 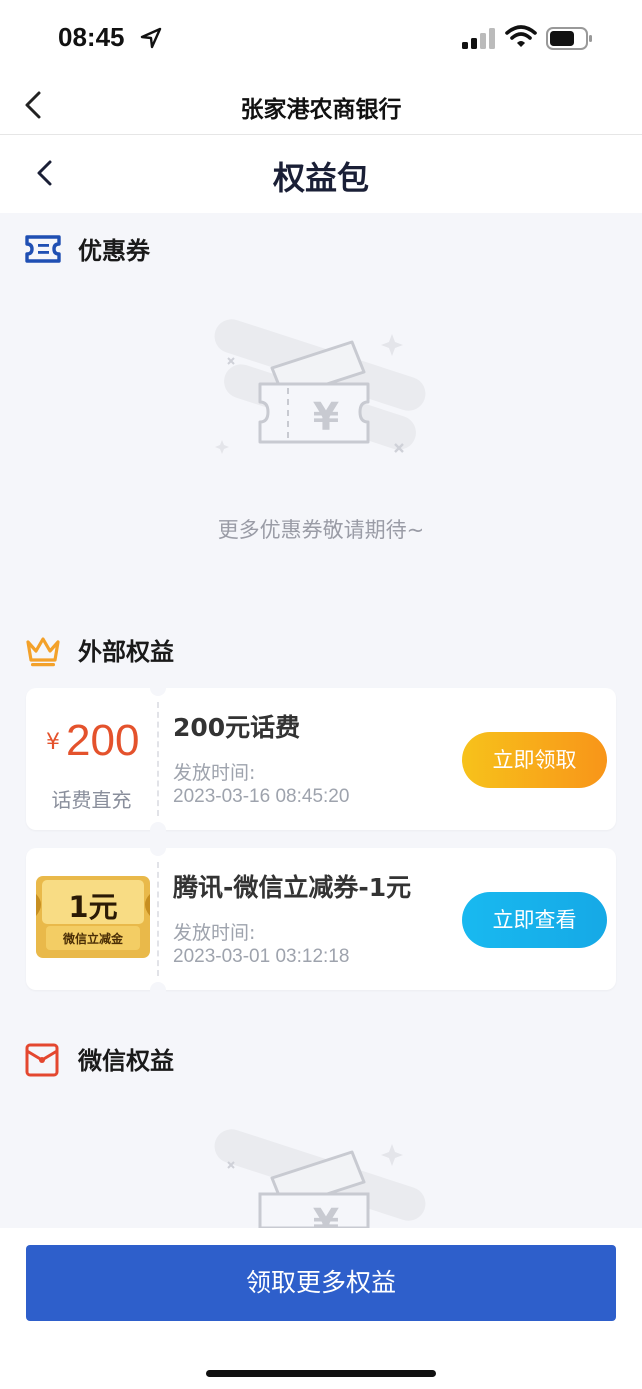 I want to click on home-indicator, so click(x=321, y=1373).